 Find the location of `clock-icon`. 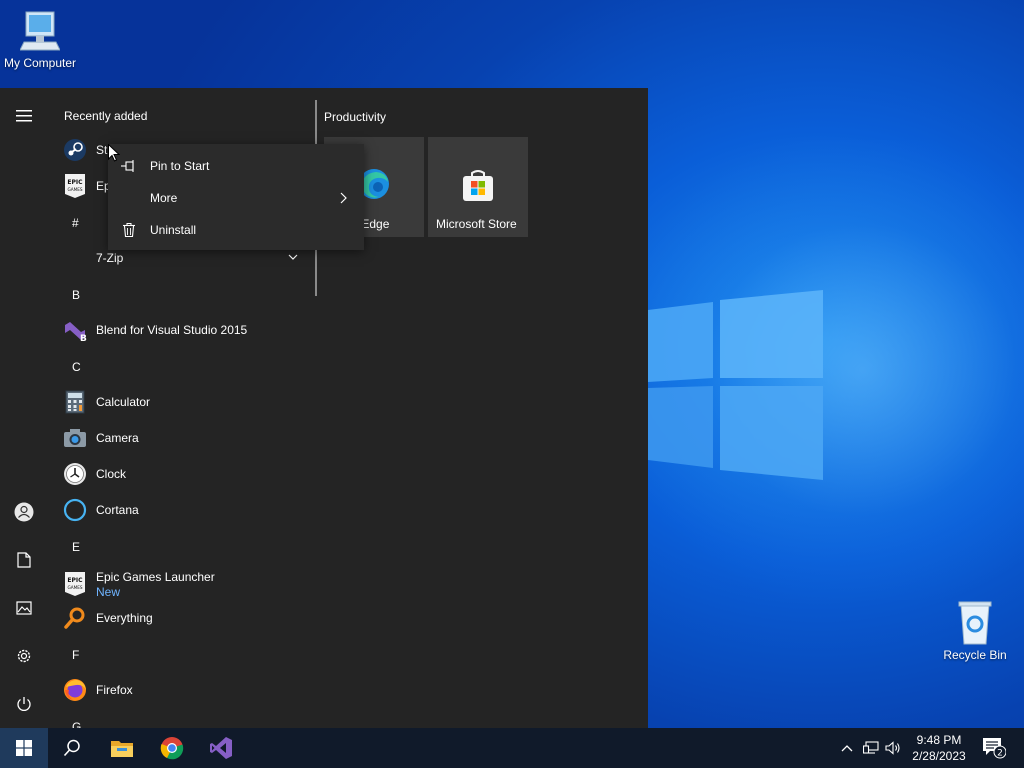

clock-icon is located at coordinates (75, 474).